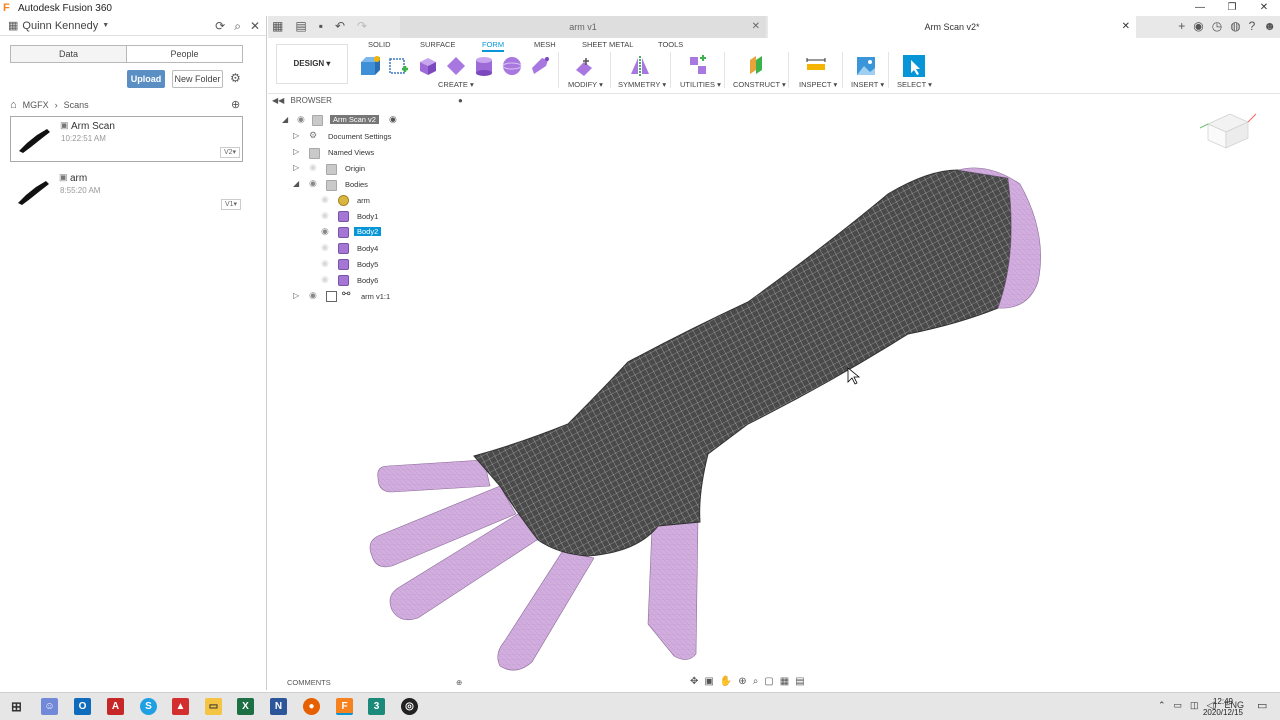 The image size is (1280, 720). Describe the element at coordinates (914, 84) in the screenshot. I see `select-menu: SELECT ▾` at that location.